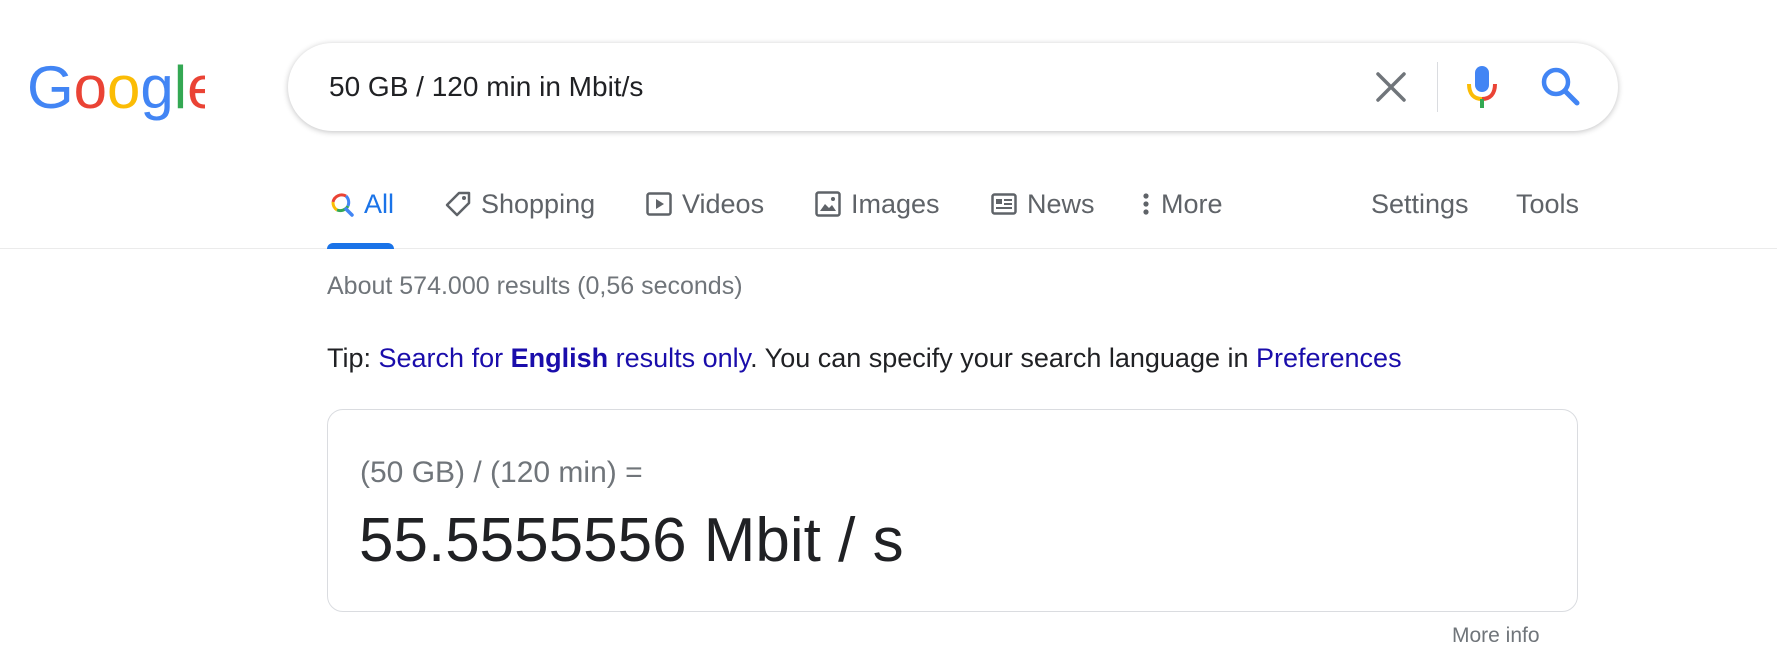  Describe the element at coordinates (895, 203) in the screenshot. I see `tab-images-label: Images` at that location.